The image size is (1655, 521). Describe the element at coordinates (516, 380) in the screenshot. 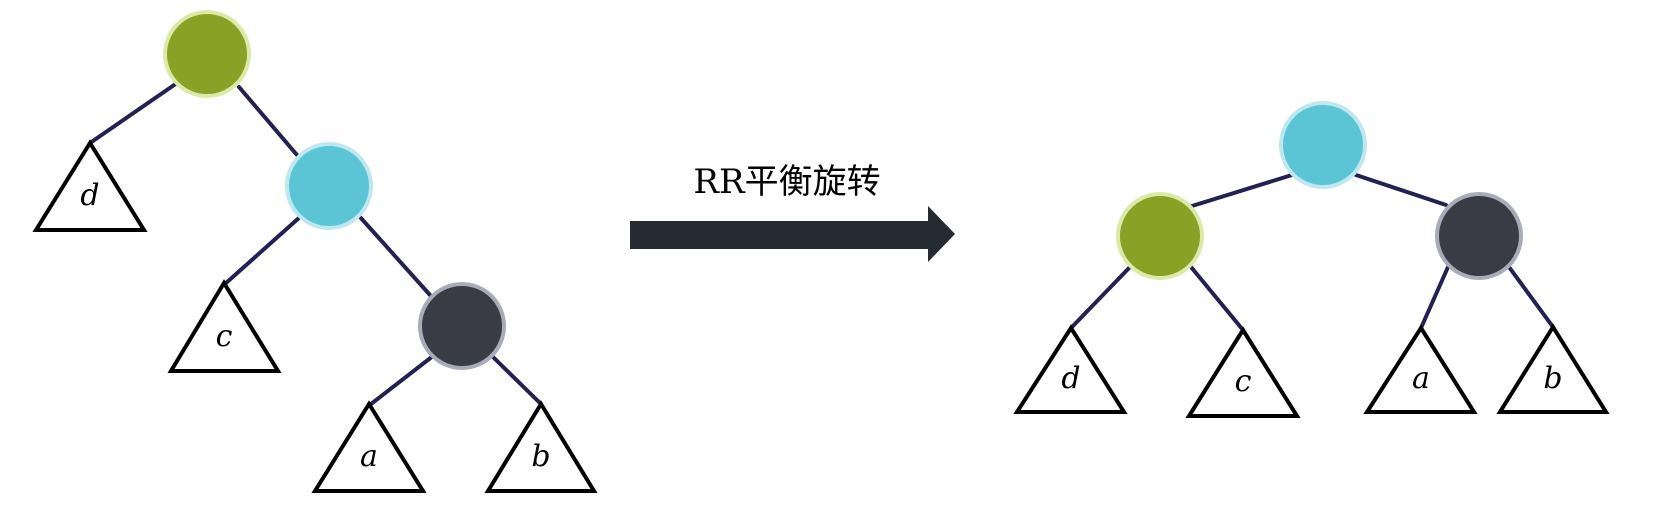

I see `before-edge-dark-to-b` at that location.